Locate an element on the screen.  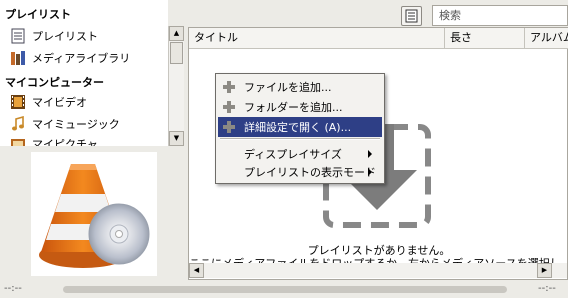
scroll-left-icon: ◀ is located at coordinates (196, 270).